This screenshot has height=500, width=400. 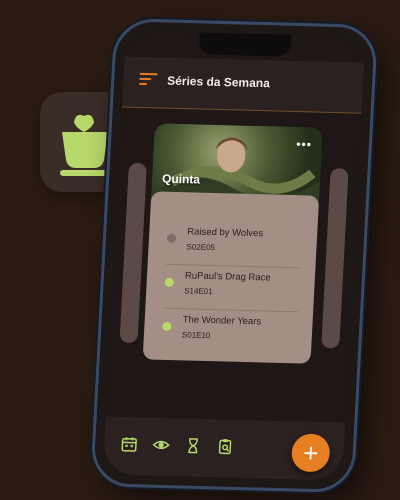 I want to click on list-item: RuPaul's Drag Race S14E01, so click(x=232, y=288).